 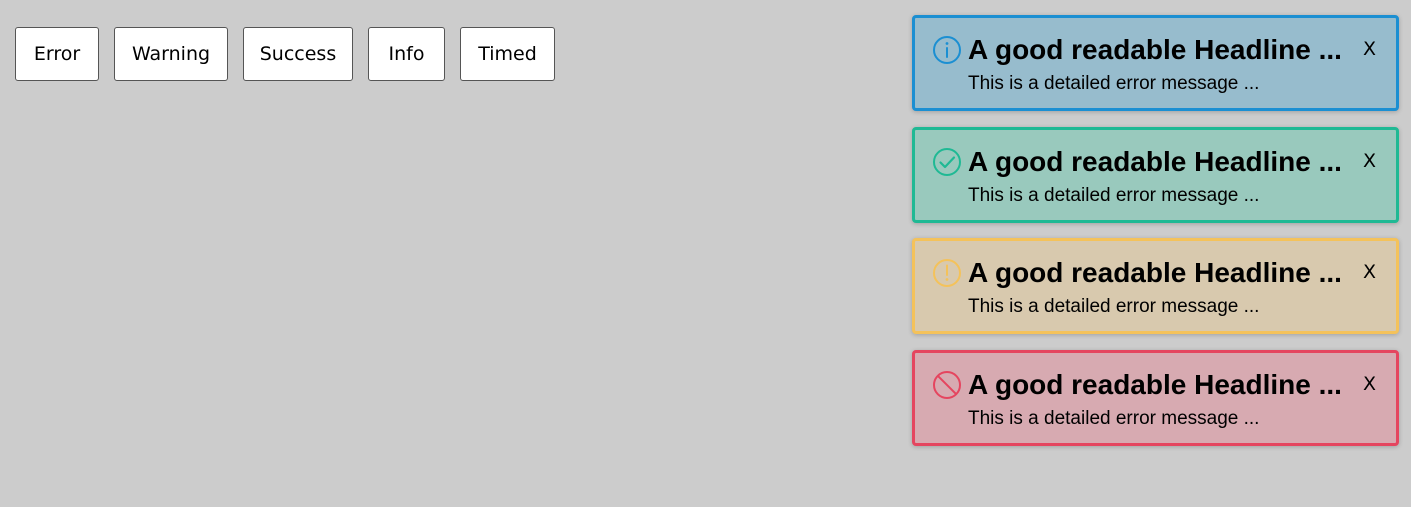 I want to click on warning-button: Warning, so click(x=171, y=54).